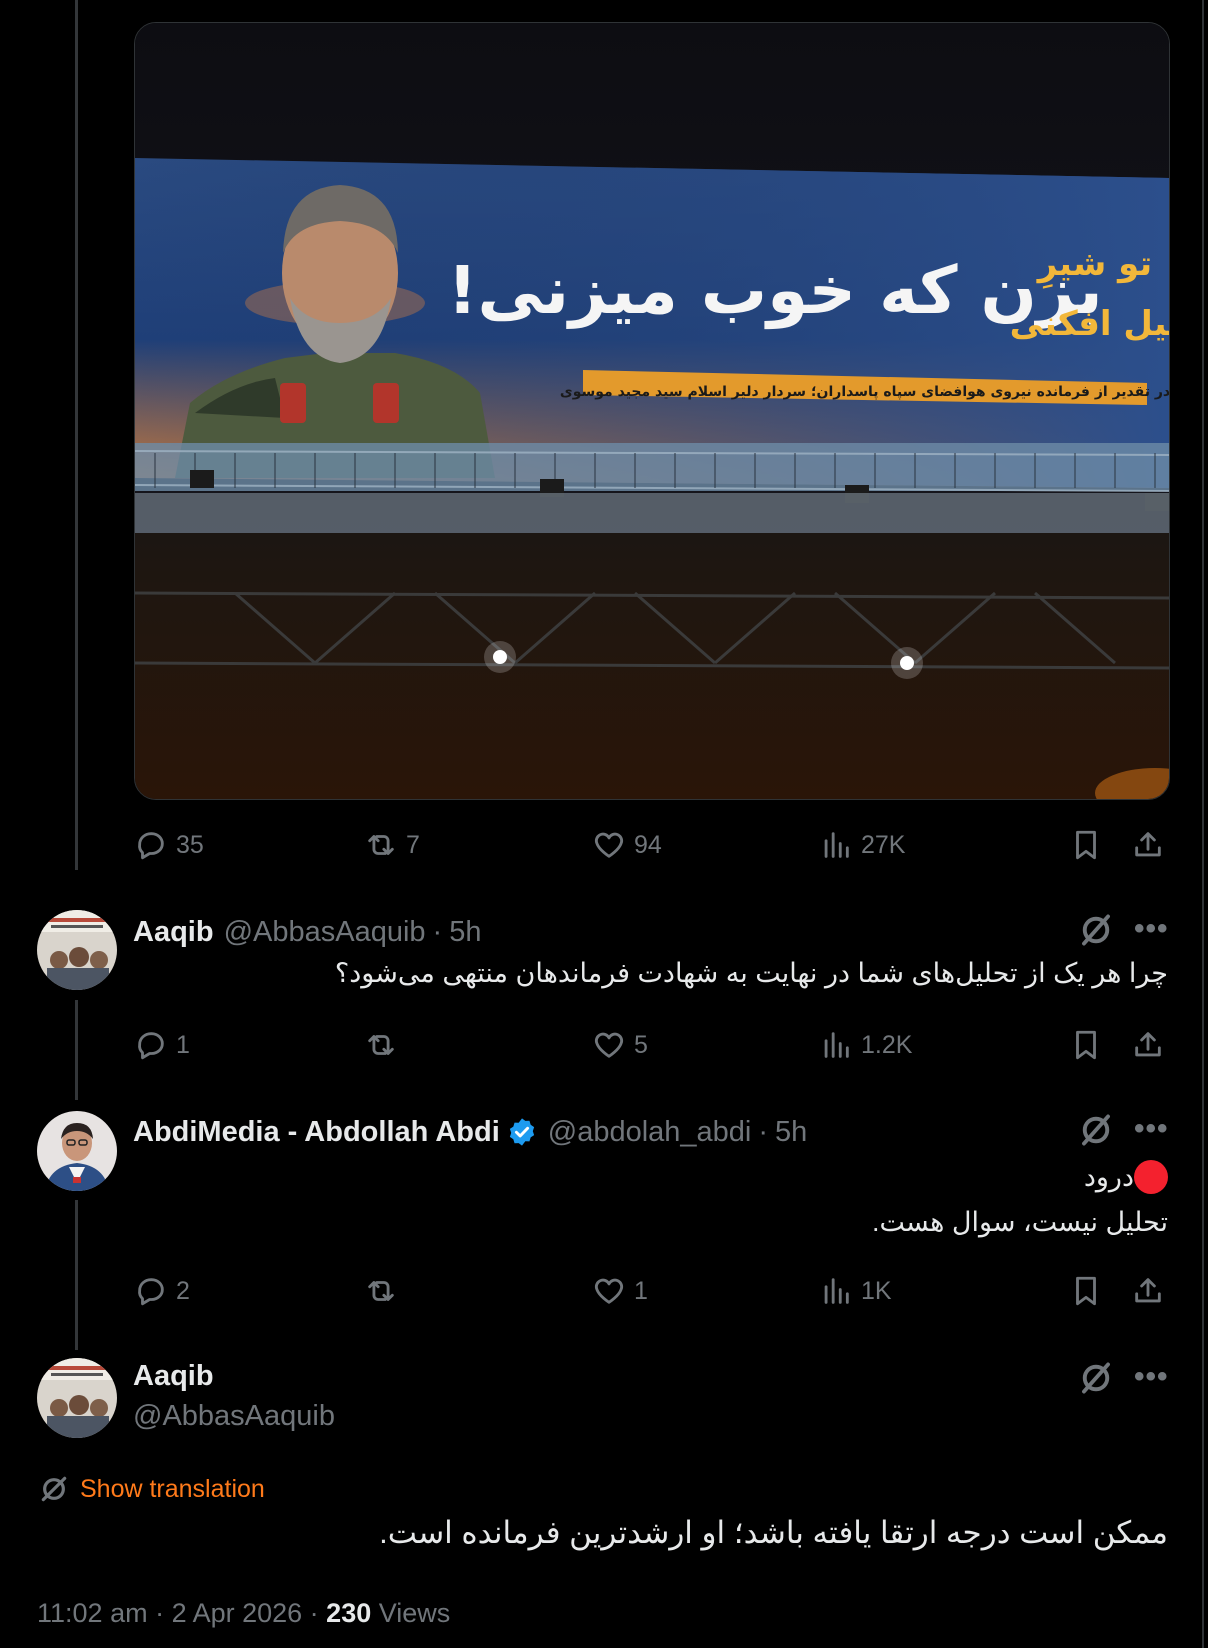 Image resolution: width=1208 pixels, height=1648 pixels. I want to click on reply-count: 35, so click(190, 844).